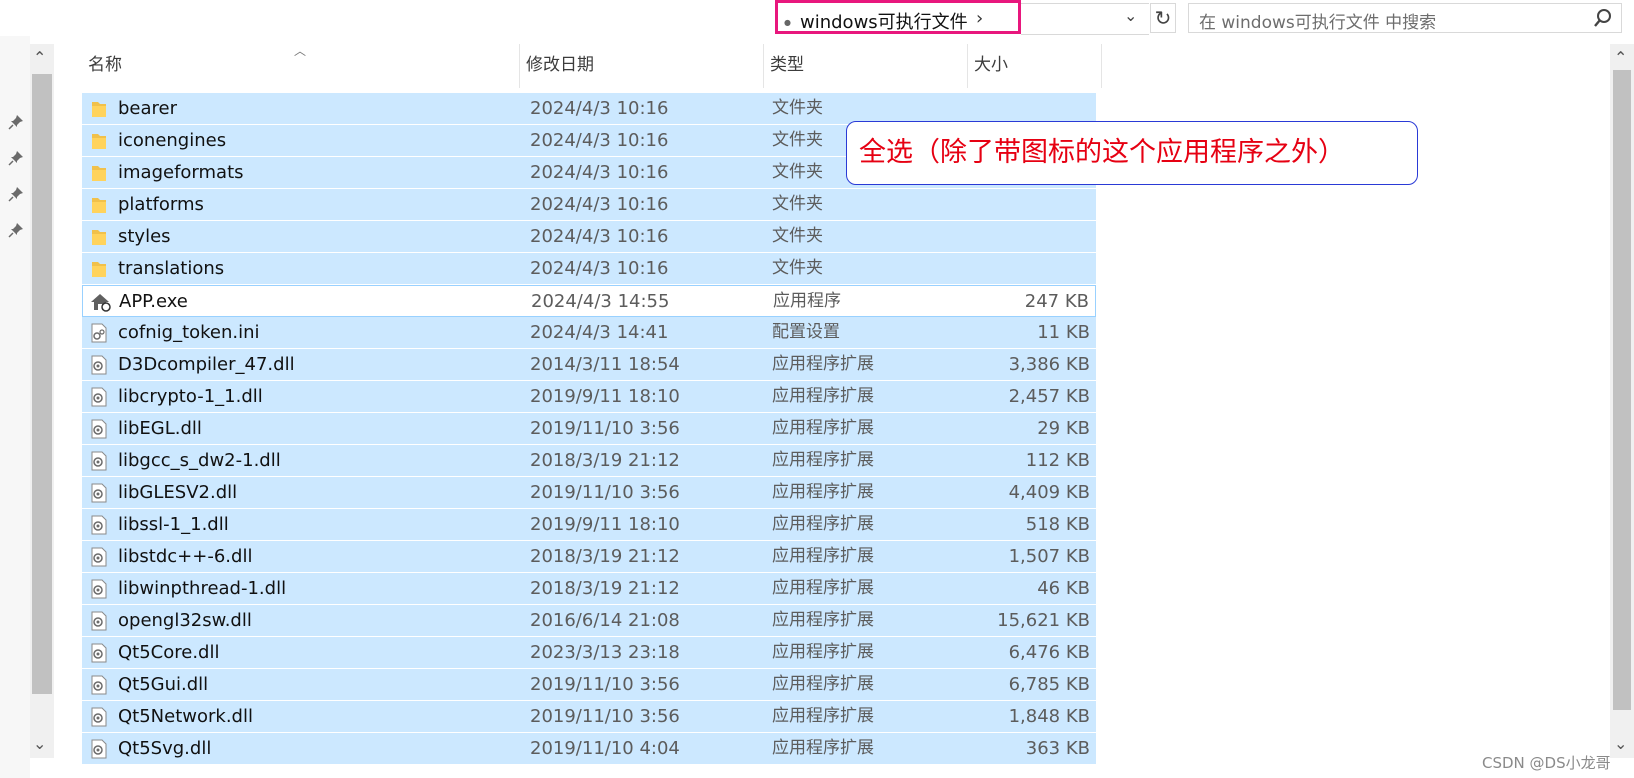 This screenshot has width=1634, height=778. What do you see at coordinates (1603, 18) in the screenshot?
I see `search-icon` at bounding box center [1603, 18].